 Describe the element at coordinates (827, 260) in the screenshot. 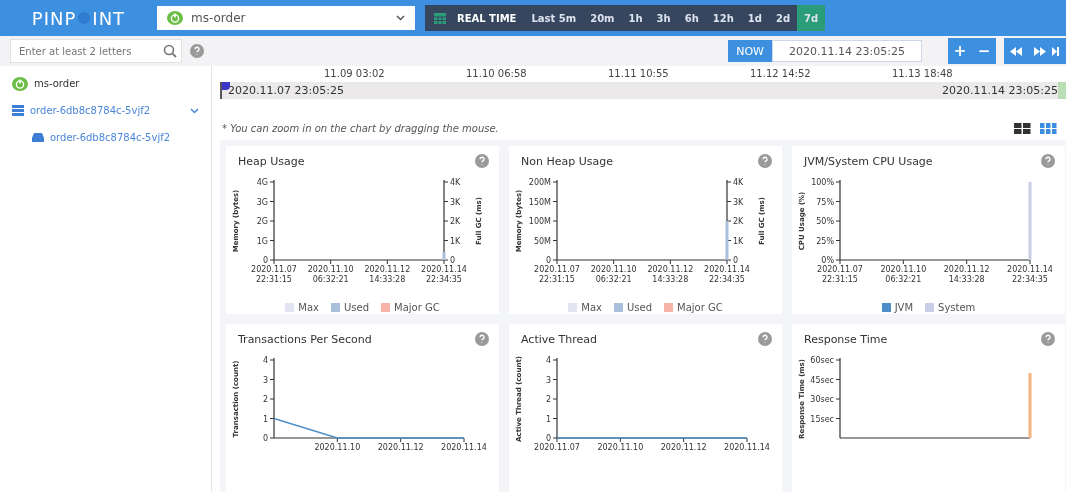

I see `axis-tick-label: 0%` at that location.